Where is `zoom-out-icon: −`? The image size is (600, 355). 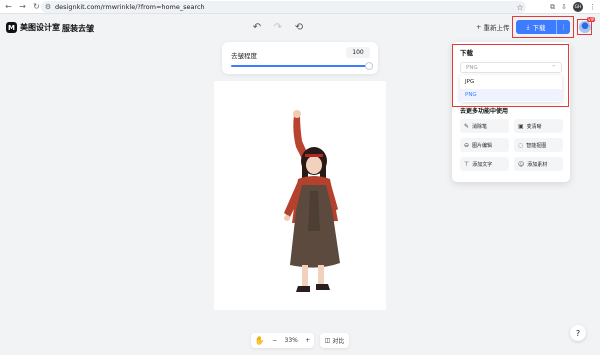 zoom-out-icon: − is located at coordinates (274, 340).